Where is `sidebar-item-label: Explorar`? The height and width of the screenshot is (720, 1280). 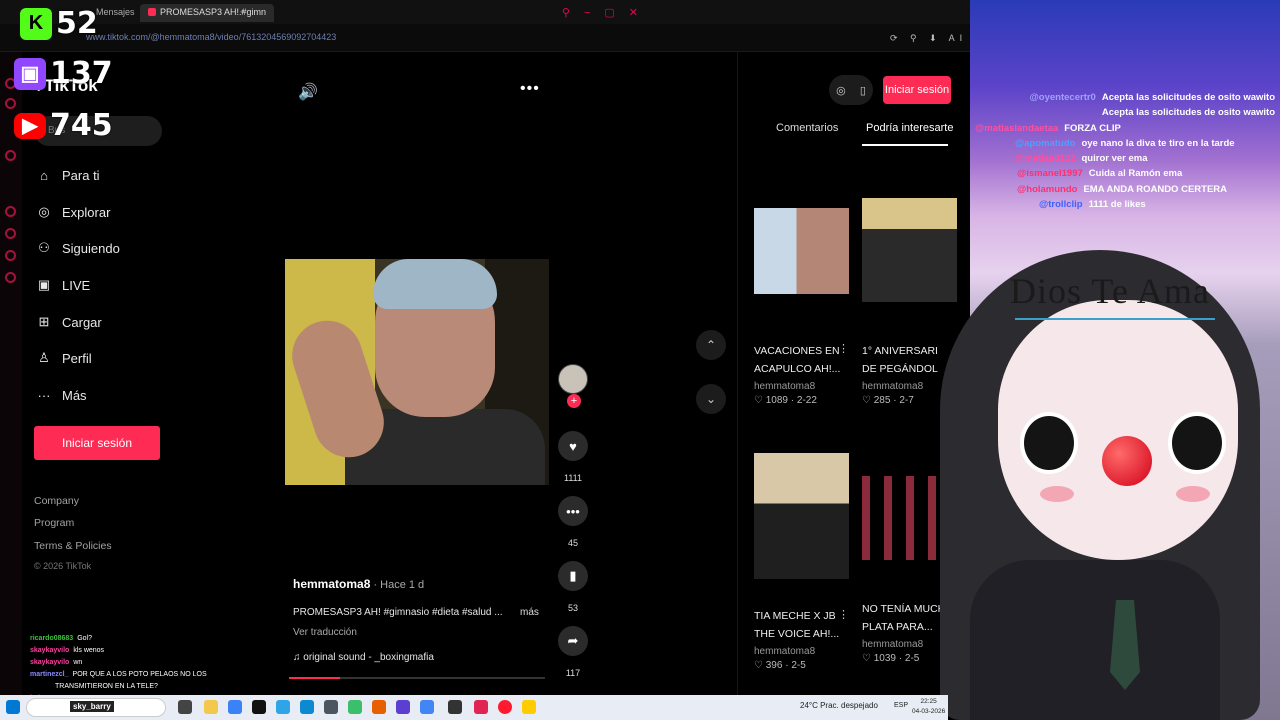 sidebar-item-label: Explorar is located at coordinates (86, 212).